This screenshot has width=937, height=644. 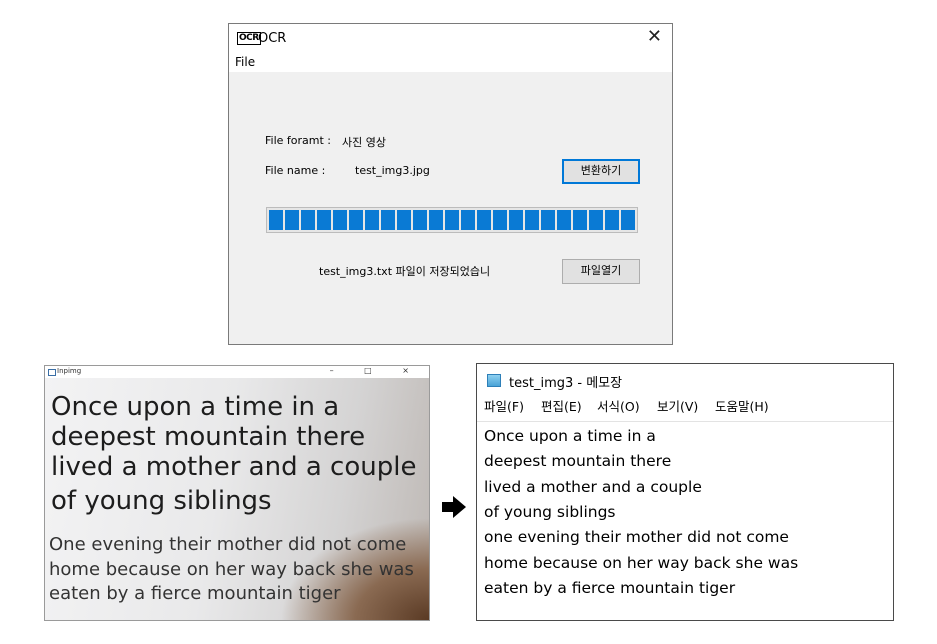 What do you see at coordinates (234, 467) in the screenshot?
I see `image-text-line: lived a mother and a couple` at bounding box center [234, 467].